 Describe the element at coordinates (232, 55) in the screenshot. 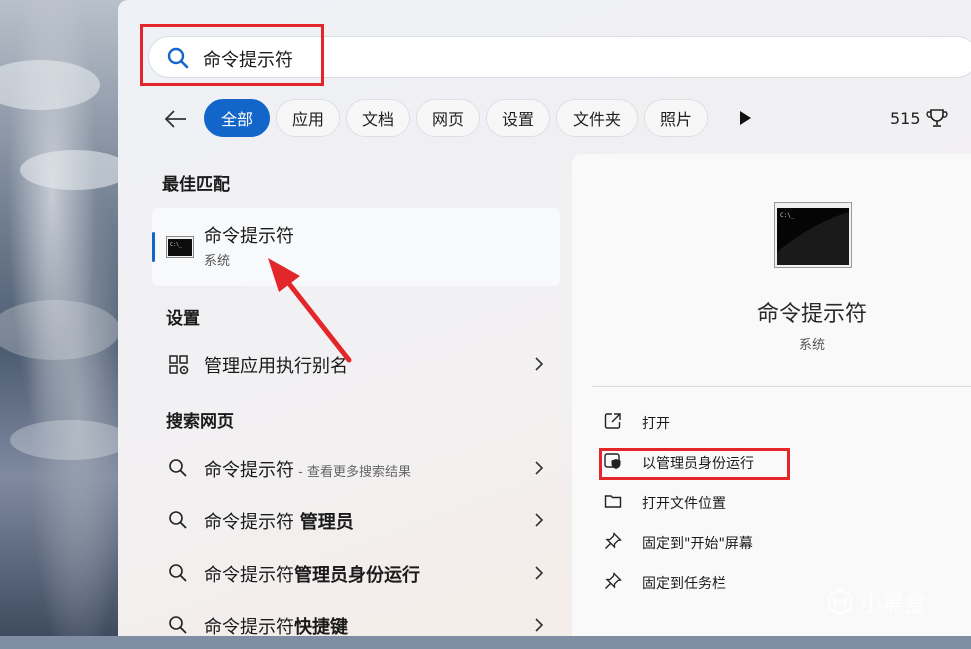

I see `search-highlight-box` at that location.